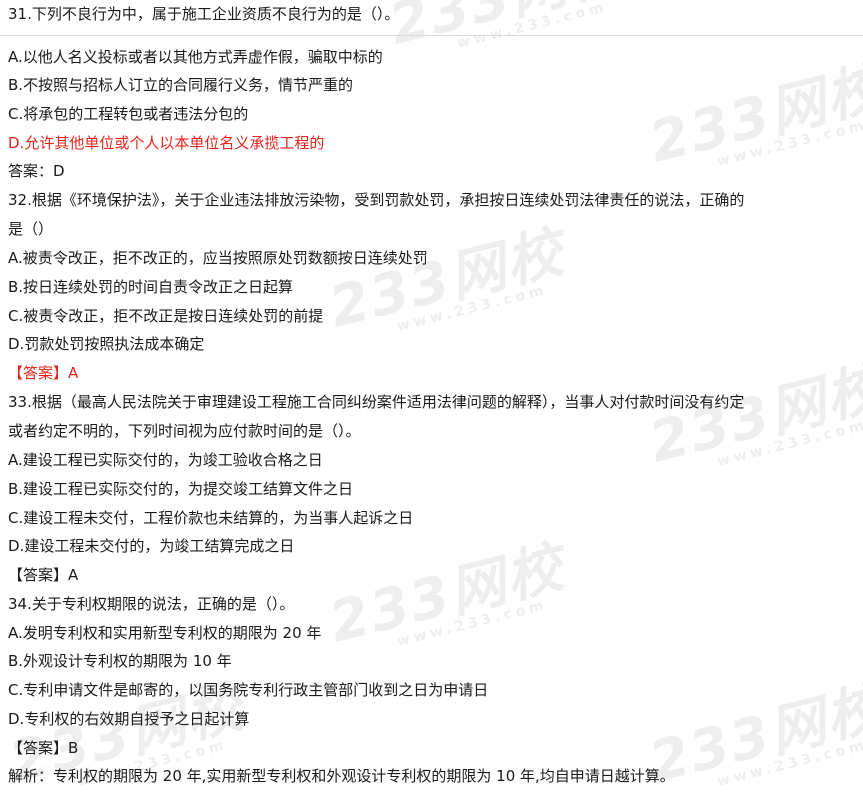  What do you see at coordinates (128, 114) in the screenshot?
I see `question-31-option-c: C.将承包的工程转包或者违法分包的` at bounding box center [128, 114].